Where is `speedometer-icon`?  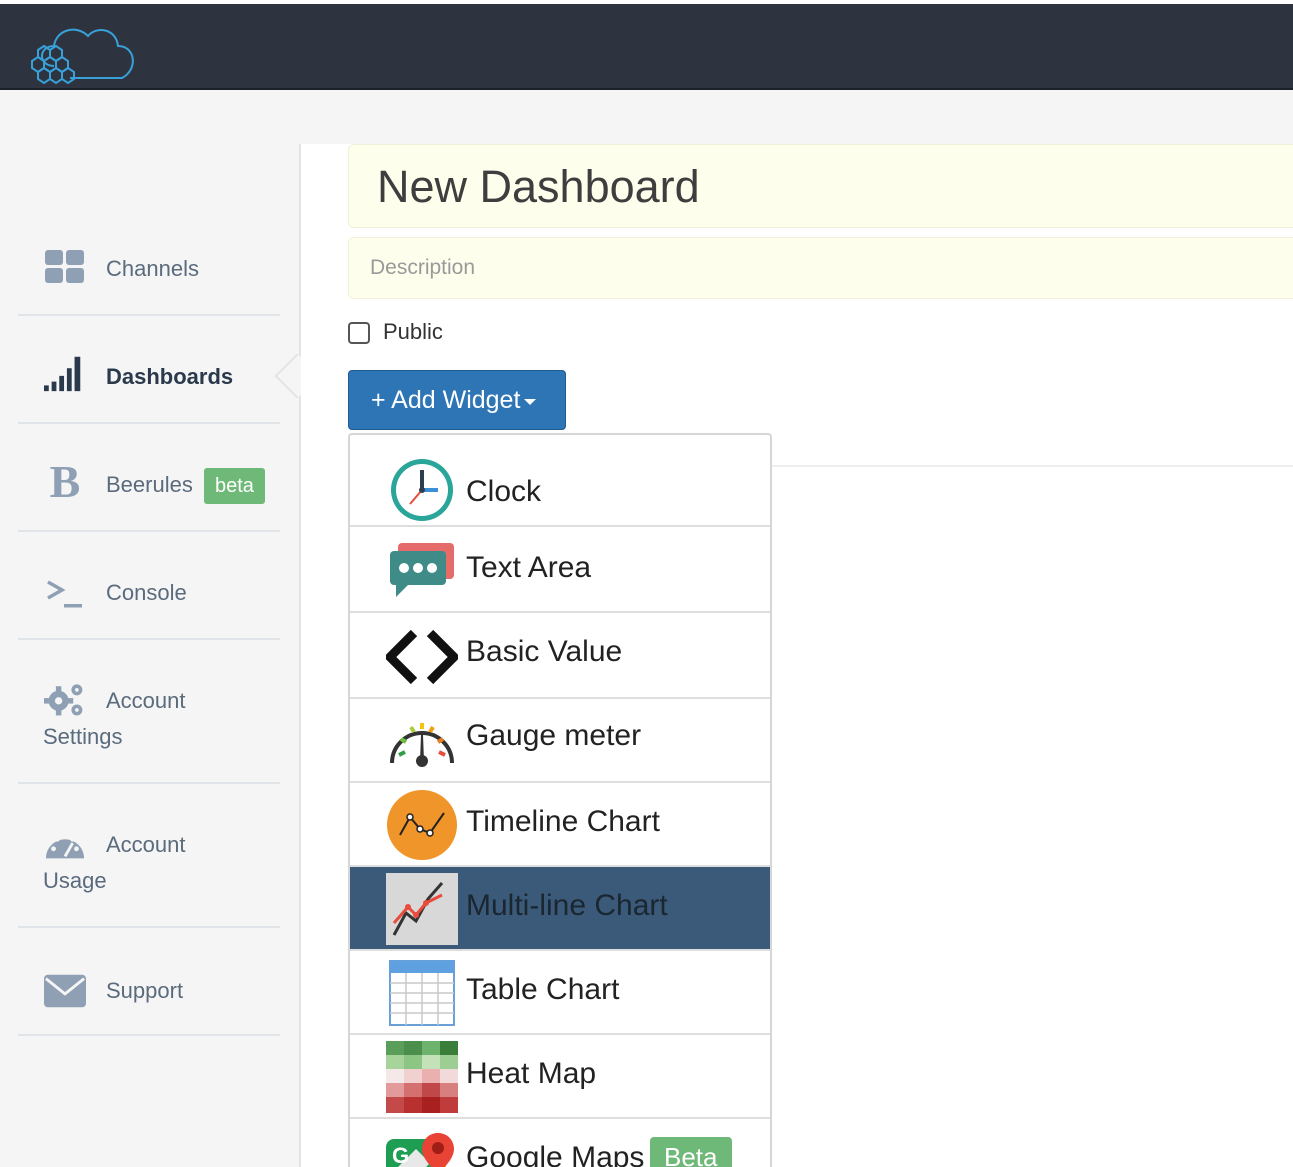 speedometer-icon is located at coordinates (65, 845).